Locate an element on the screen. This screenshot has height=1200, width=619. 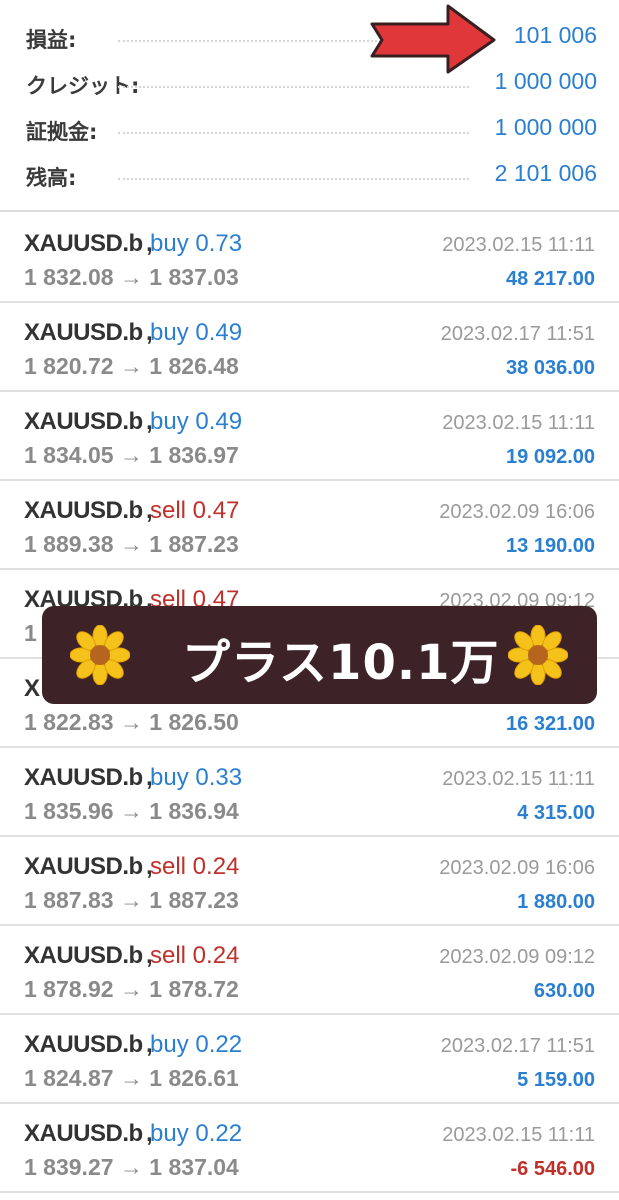
red-arrow-icon is located at coordinates (433, 39).